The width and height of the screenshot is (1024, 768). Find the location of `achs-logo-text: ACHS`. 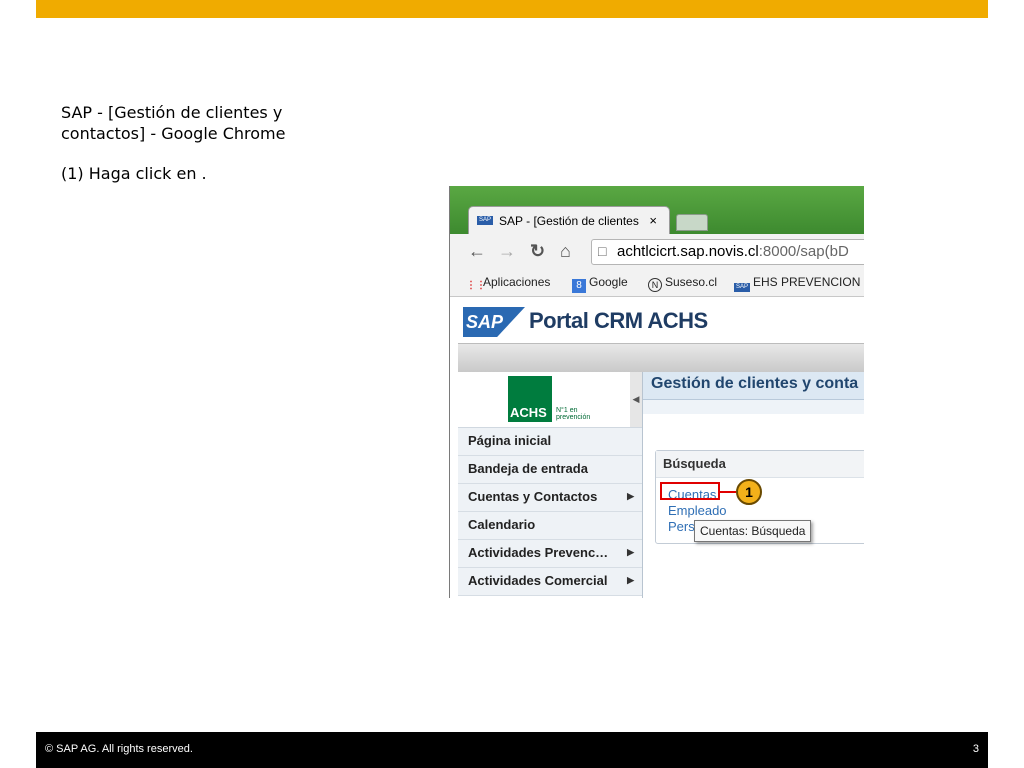

achs-logo-text: ACHS is located at coordinates (528, 412).